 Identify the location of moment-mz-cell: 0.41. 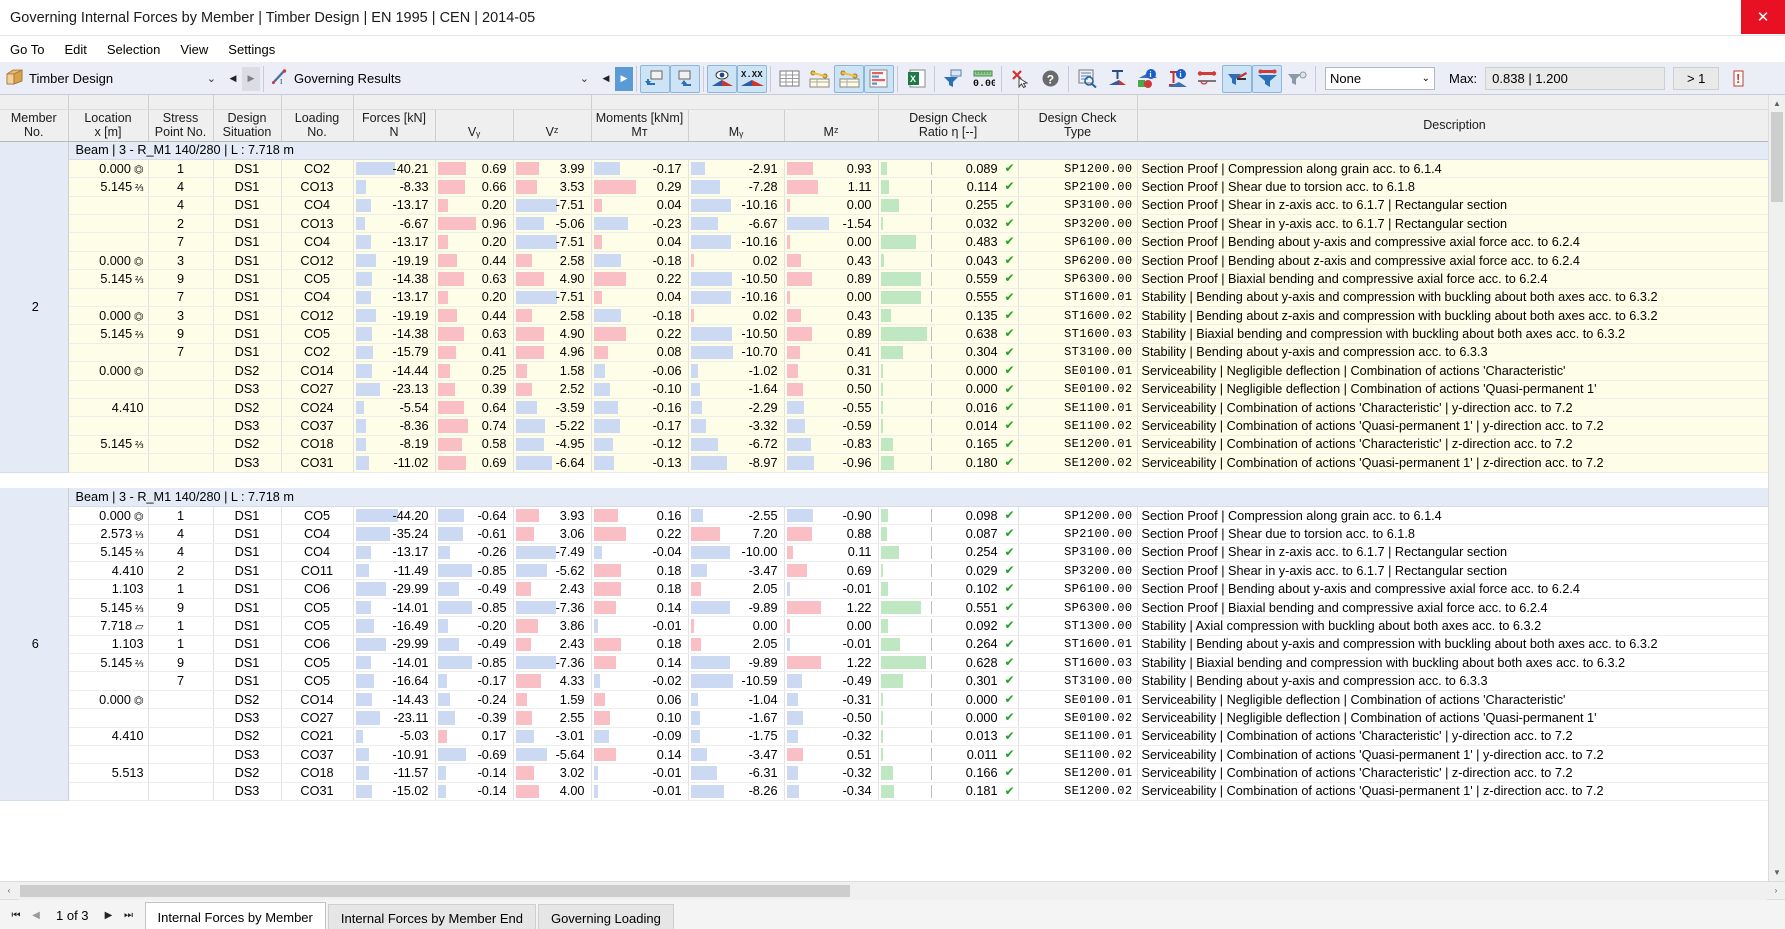
(831, 353).